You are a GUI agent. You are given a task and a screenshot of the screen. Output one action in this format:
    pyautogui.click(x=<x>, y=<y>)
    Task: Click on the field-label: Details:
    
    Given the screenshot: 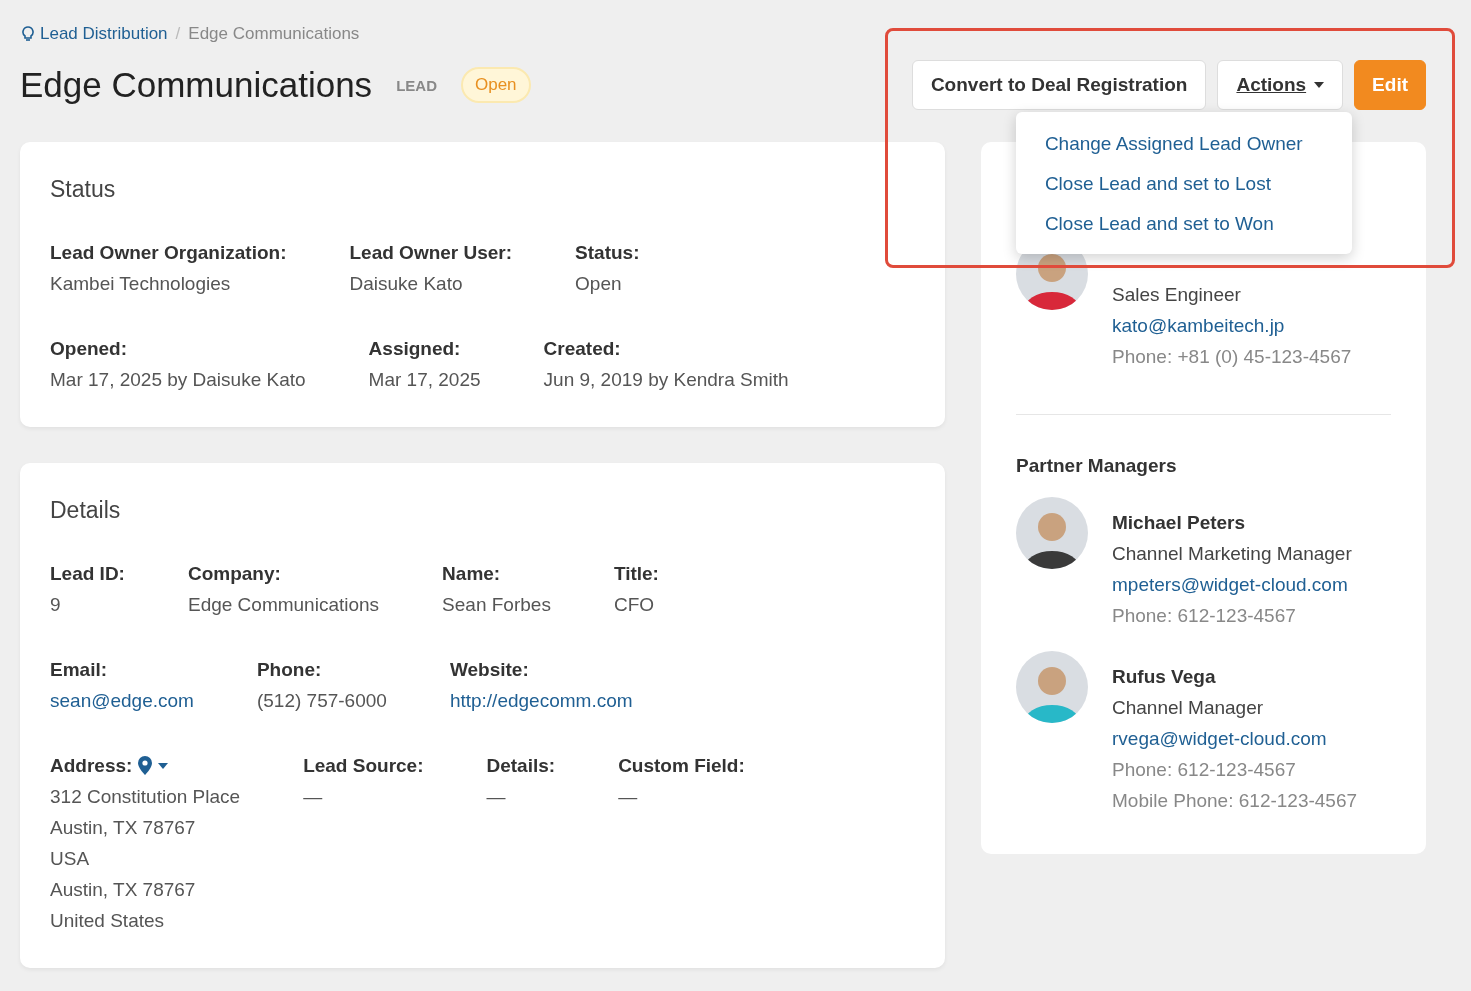 What is the action you would take?
    pyautogui.click(x=521, y=766)
    